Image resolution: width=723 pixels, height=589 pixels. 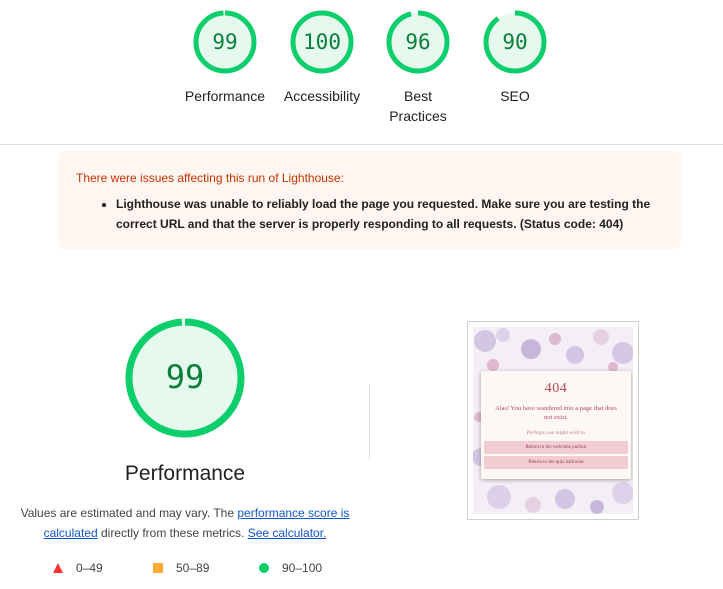 What do you see at coordinates (418, 106) in the screenshot?
I see `gauge-label: Best Practices` at bounding box center [418, 106].